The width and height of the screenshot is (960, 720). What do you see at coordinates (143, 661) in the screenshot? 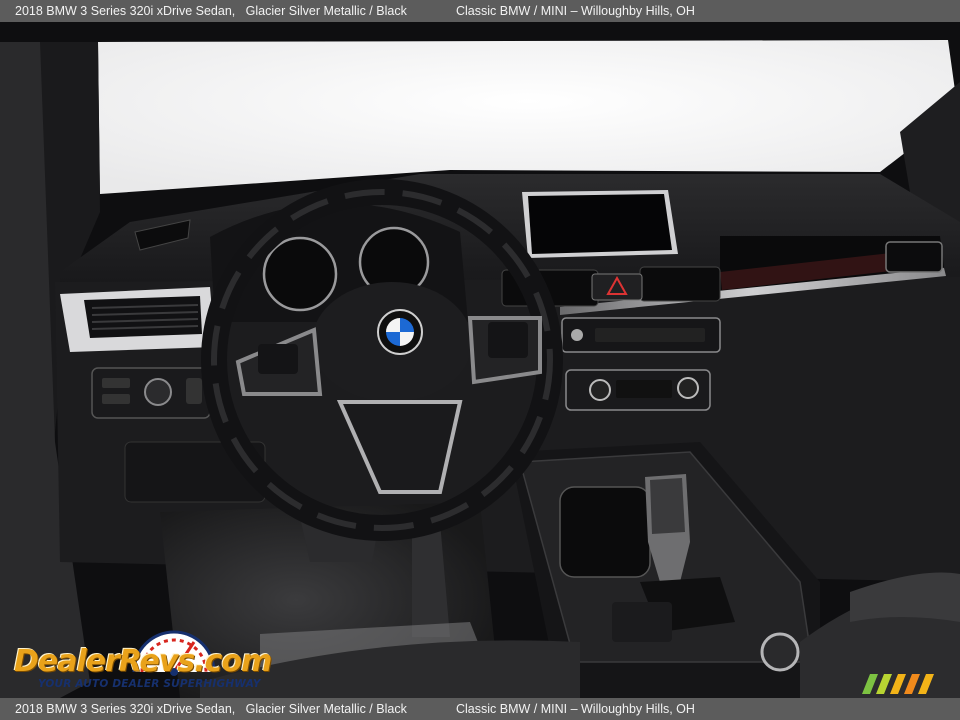
I see `watermark-brand: DealerRevs.com` at bounding box center [143, 661].